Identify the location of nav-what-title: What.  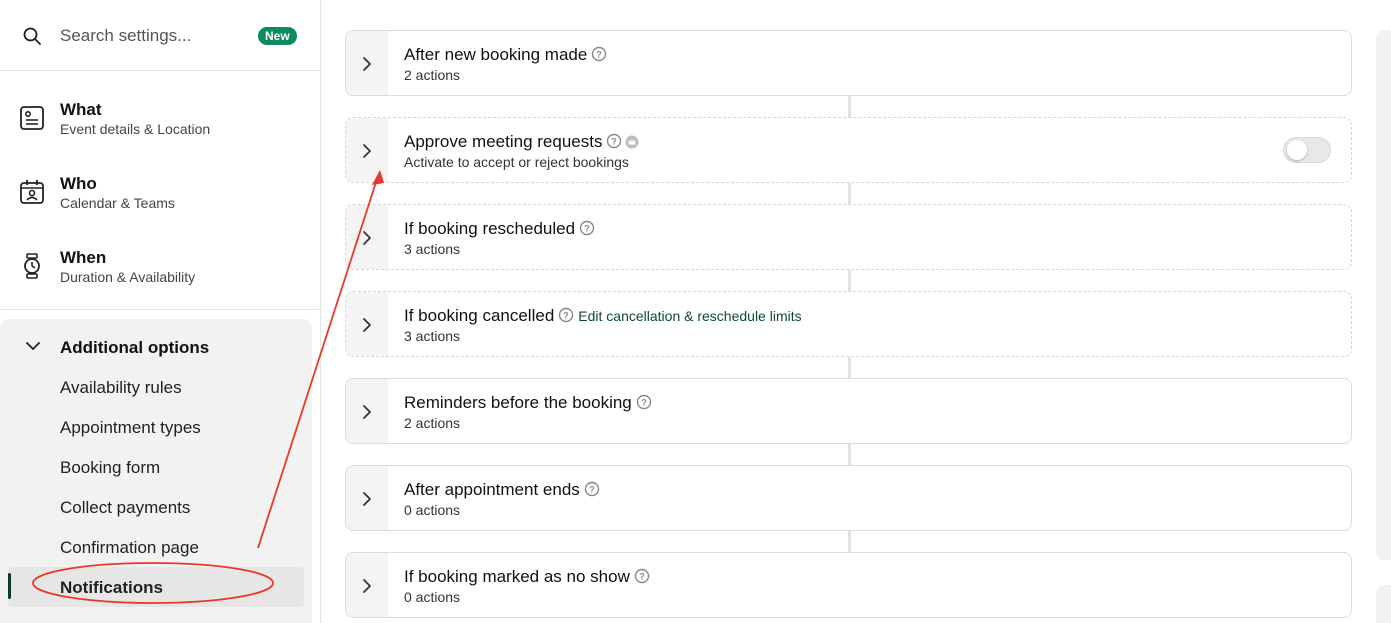
(81, 109).